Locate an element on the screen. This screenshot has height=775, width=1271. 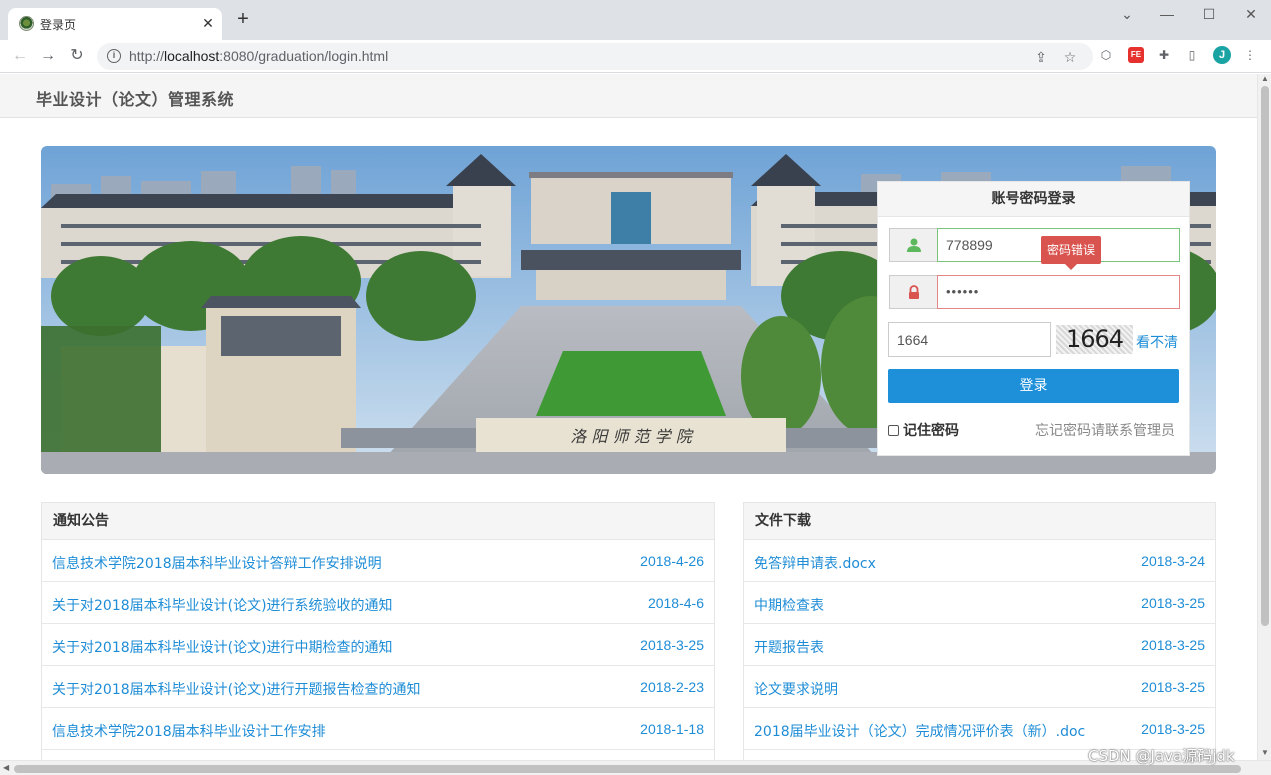
downloads-title: 文件下载 is located at coordinates (979, 521).